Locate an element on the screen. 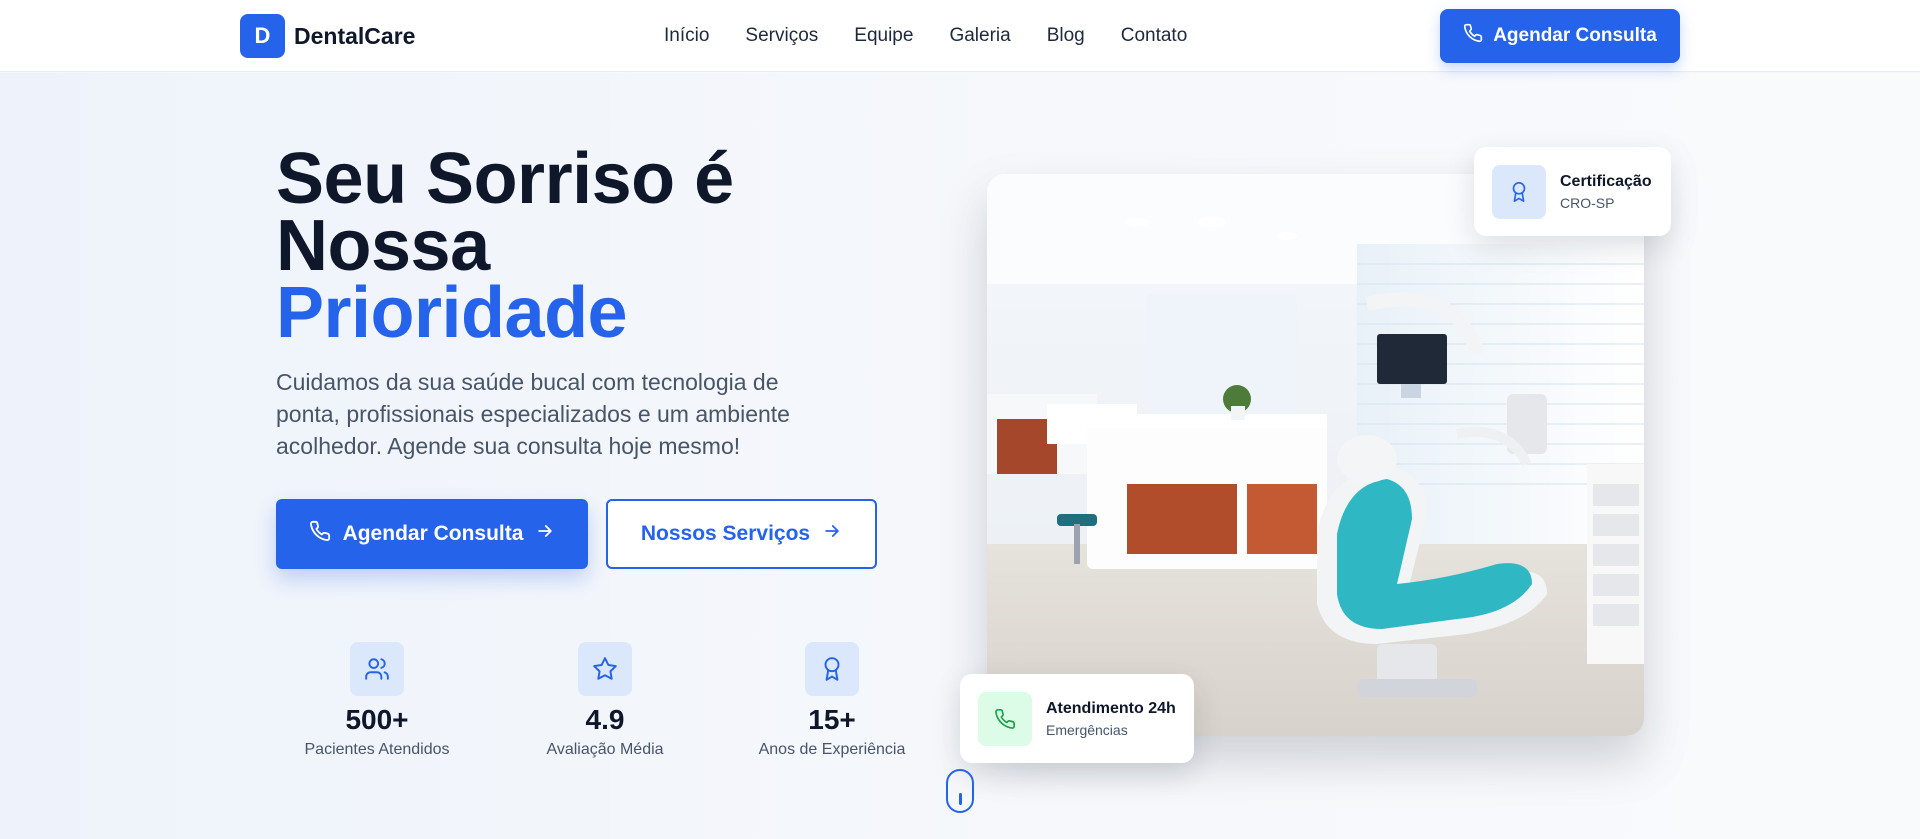 This screenshot has height=839, width=1920. stat-rating: 4.9 Avaliação Média is located at coordinates (605, 700).